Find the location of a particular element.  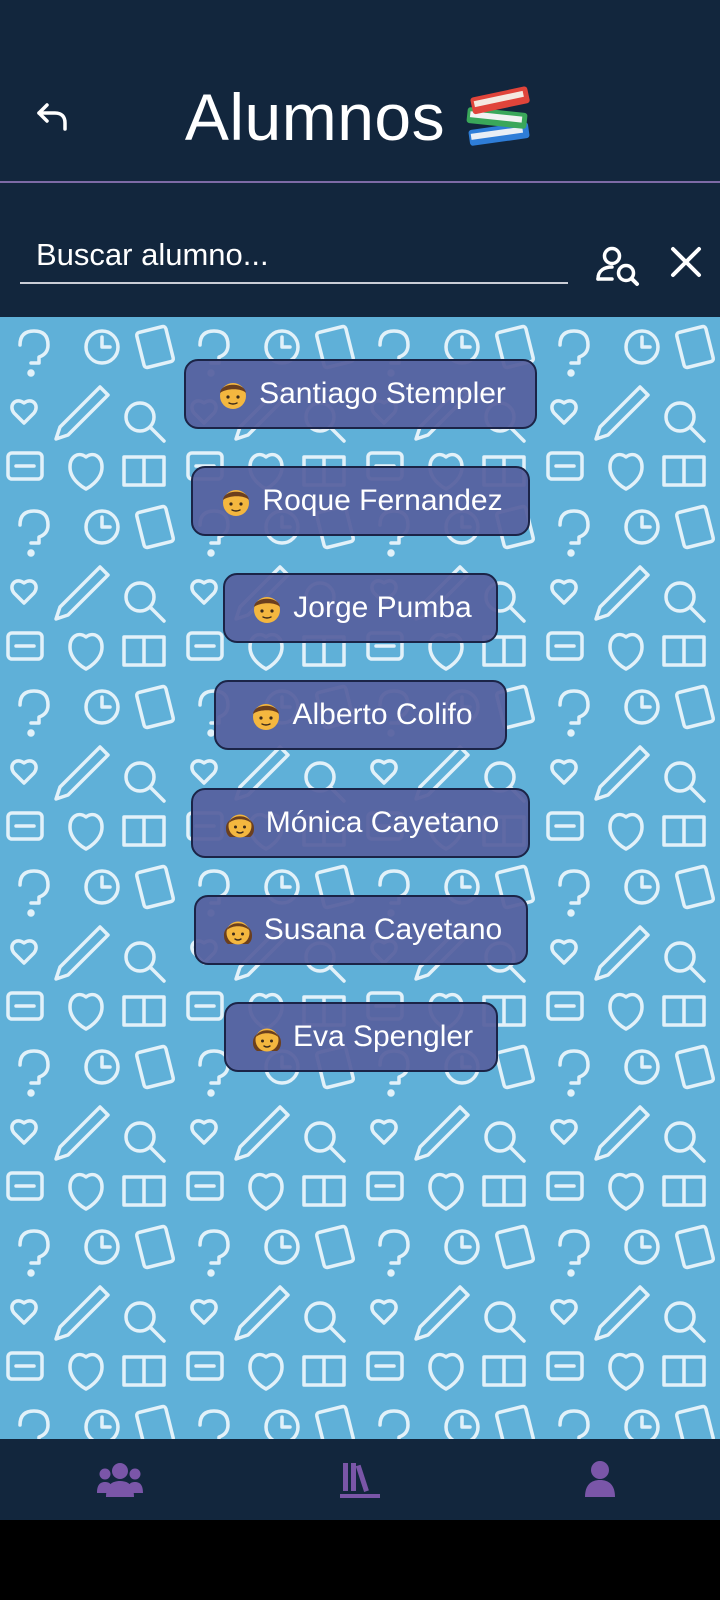

search-input is located at coordinates (294, 256).